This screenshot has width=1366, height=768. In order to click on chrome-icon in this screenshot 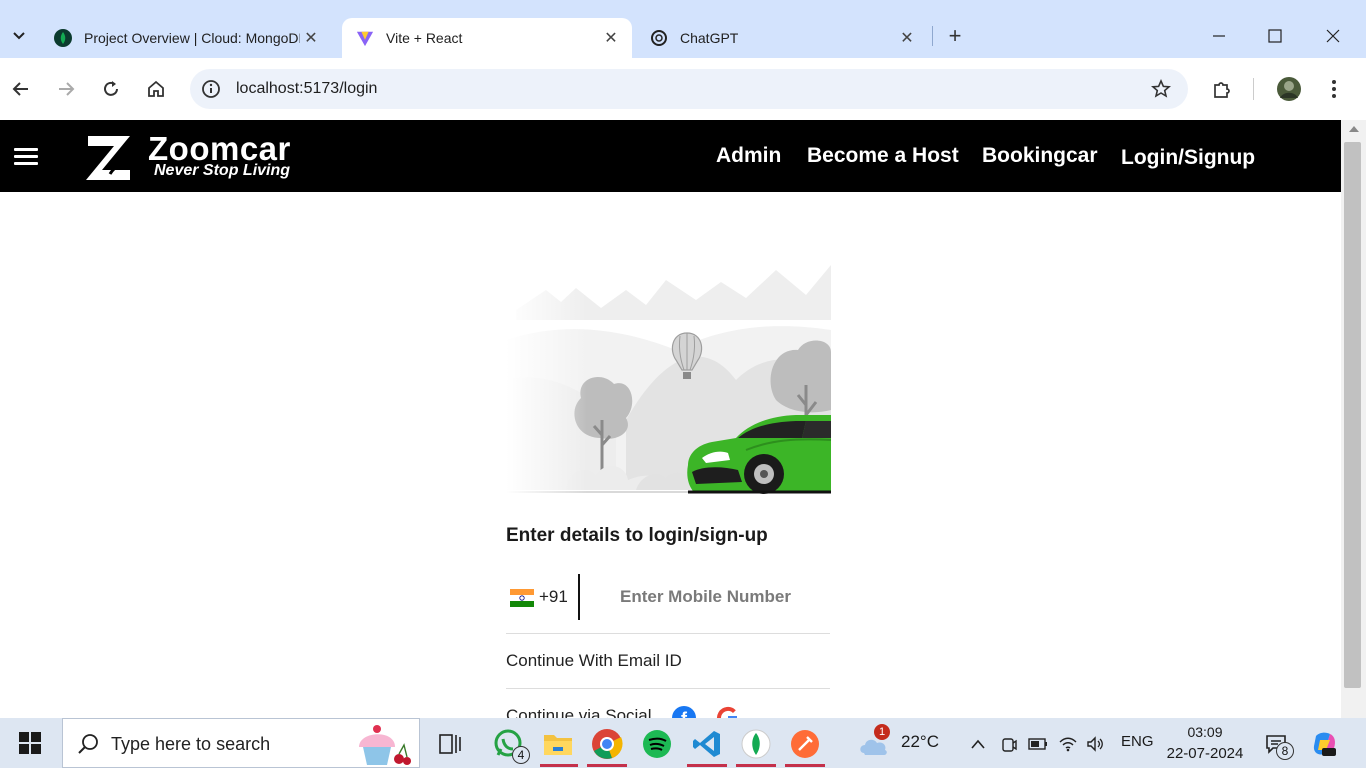, I will do `click(607, 744)`.